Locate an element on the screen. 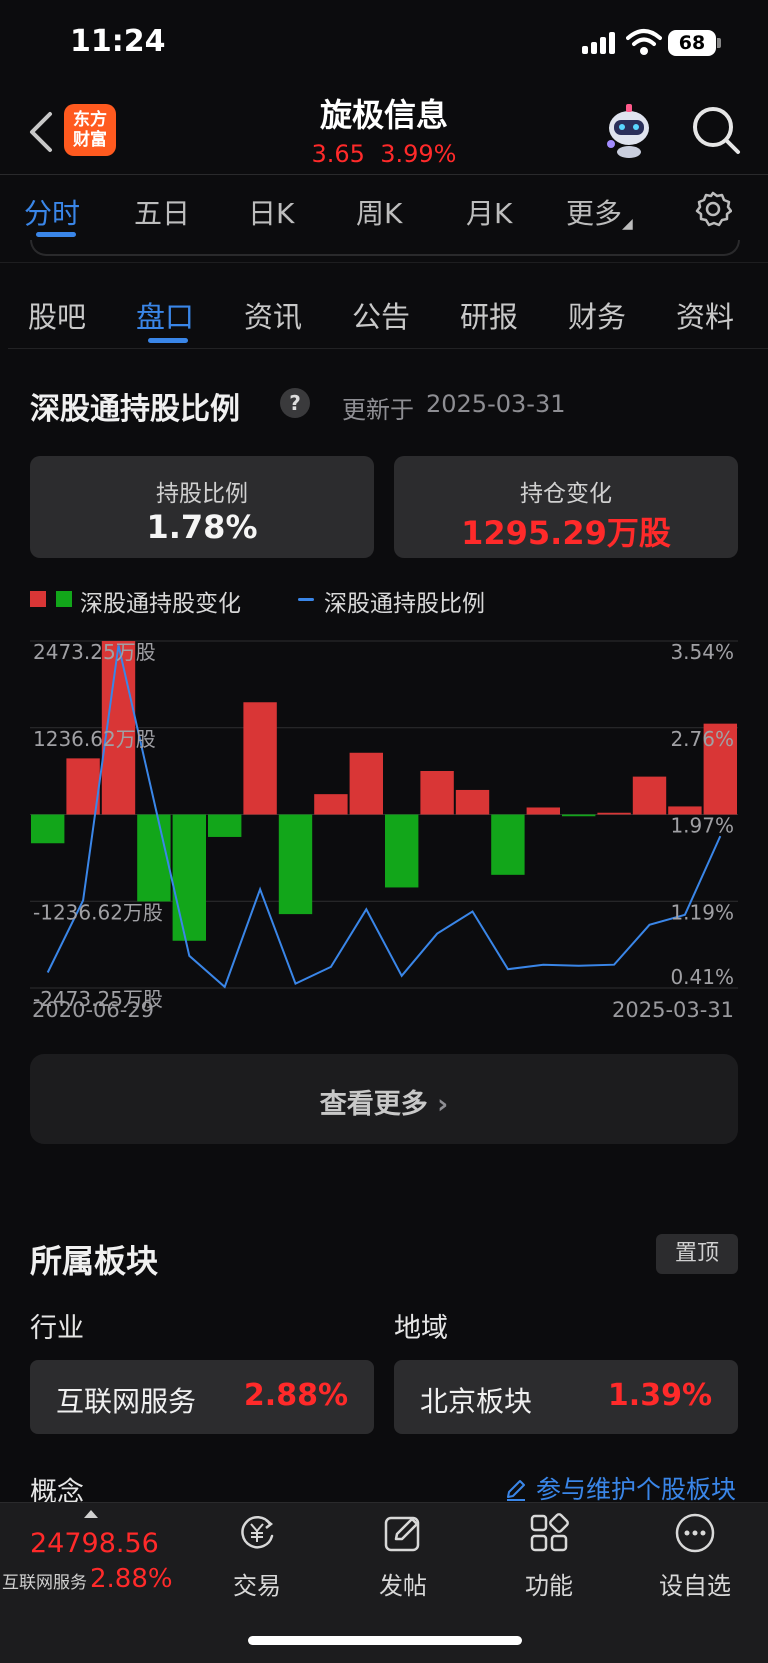  view-more-button: 查看更多 › is located at coordinates (384, 1099).